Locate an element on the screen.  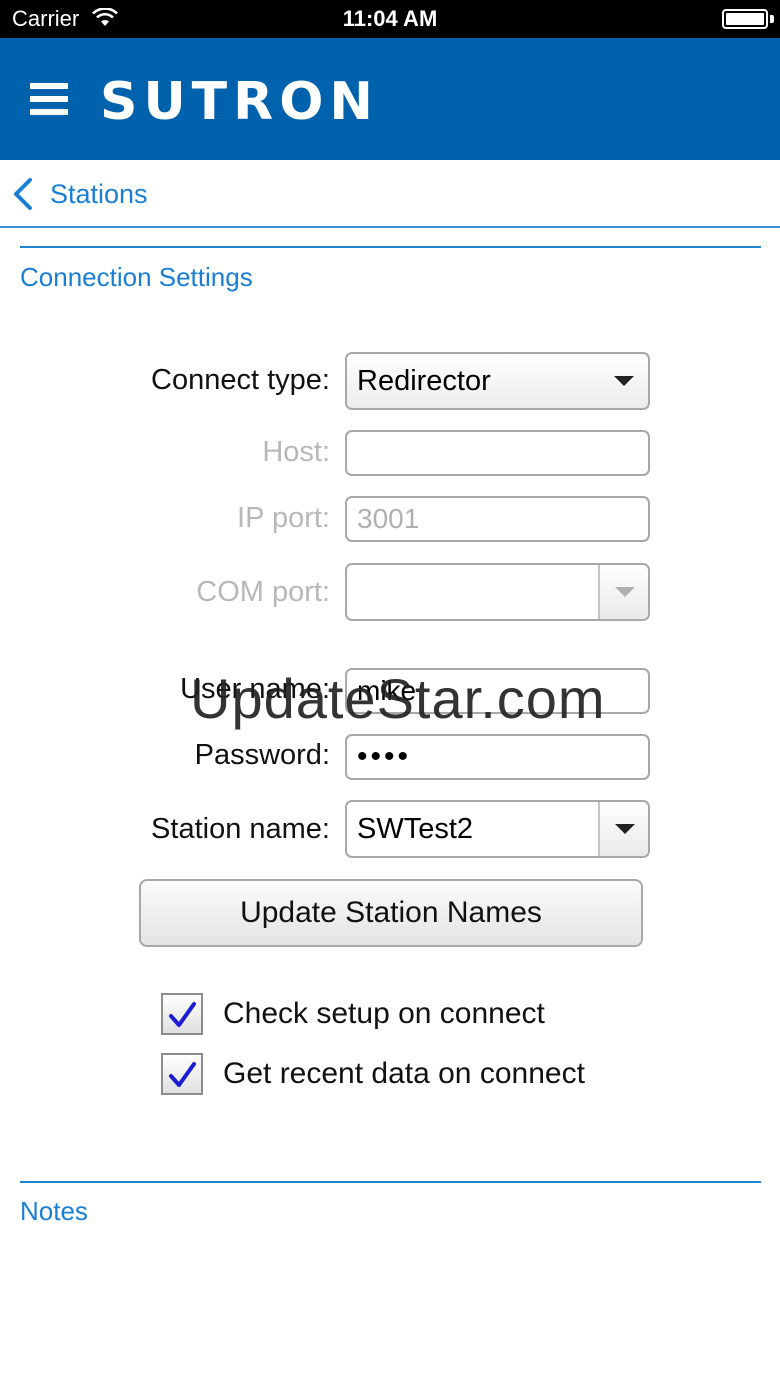
get-recent-label: Get recent data on connect is located at coordinates (404, 1073).